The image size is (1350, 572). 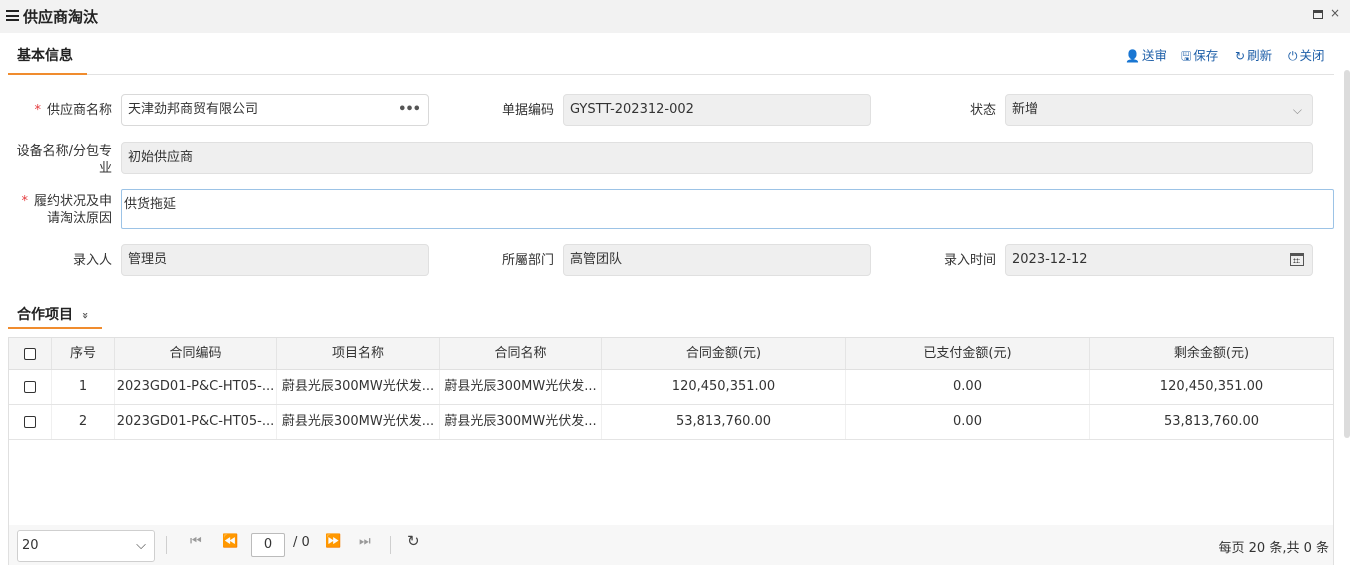 I want to click on maximize-icon, so click(x=1318, y=14).